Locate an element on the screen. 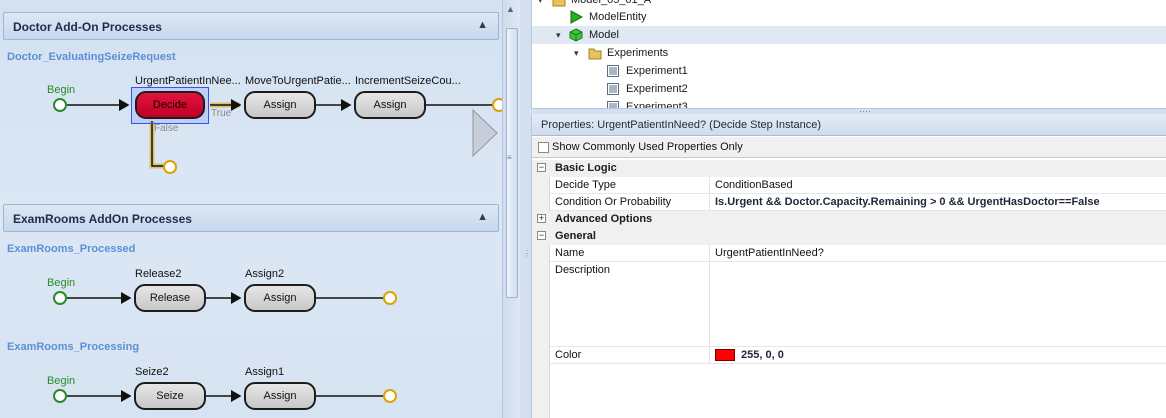  tree-item-label: Experiment3 is located at coordinates (657, 104).